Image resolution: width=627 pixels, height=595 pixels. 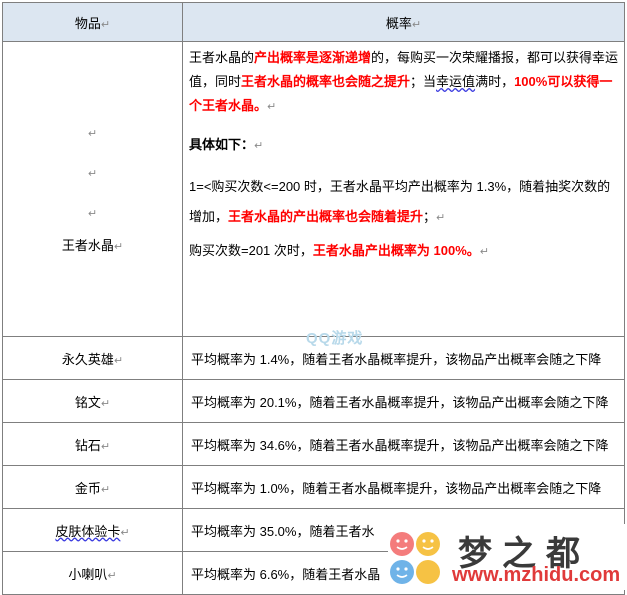 What do you see at coordinates (403, 22) in the screenshot?
I see `header-probability: 概率↵` at bounding box center [403, 22].